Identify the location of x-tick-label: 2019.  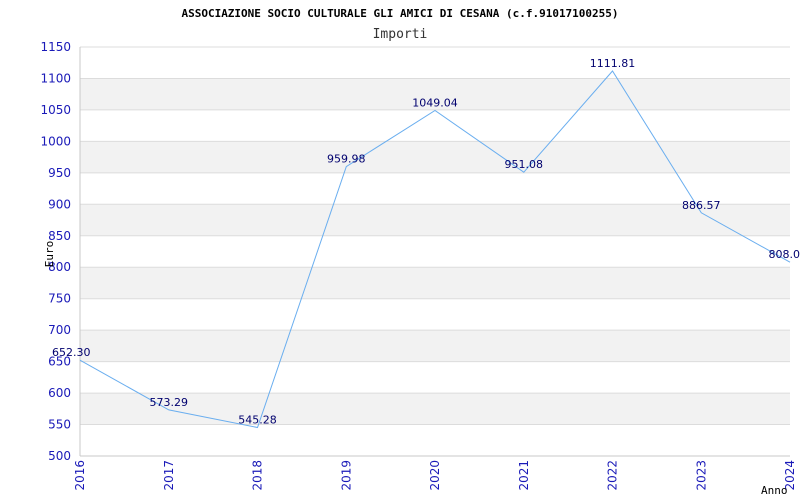
(346, 475).